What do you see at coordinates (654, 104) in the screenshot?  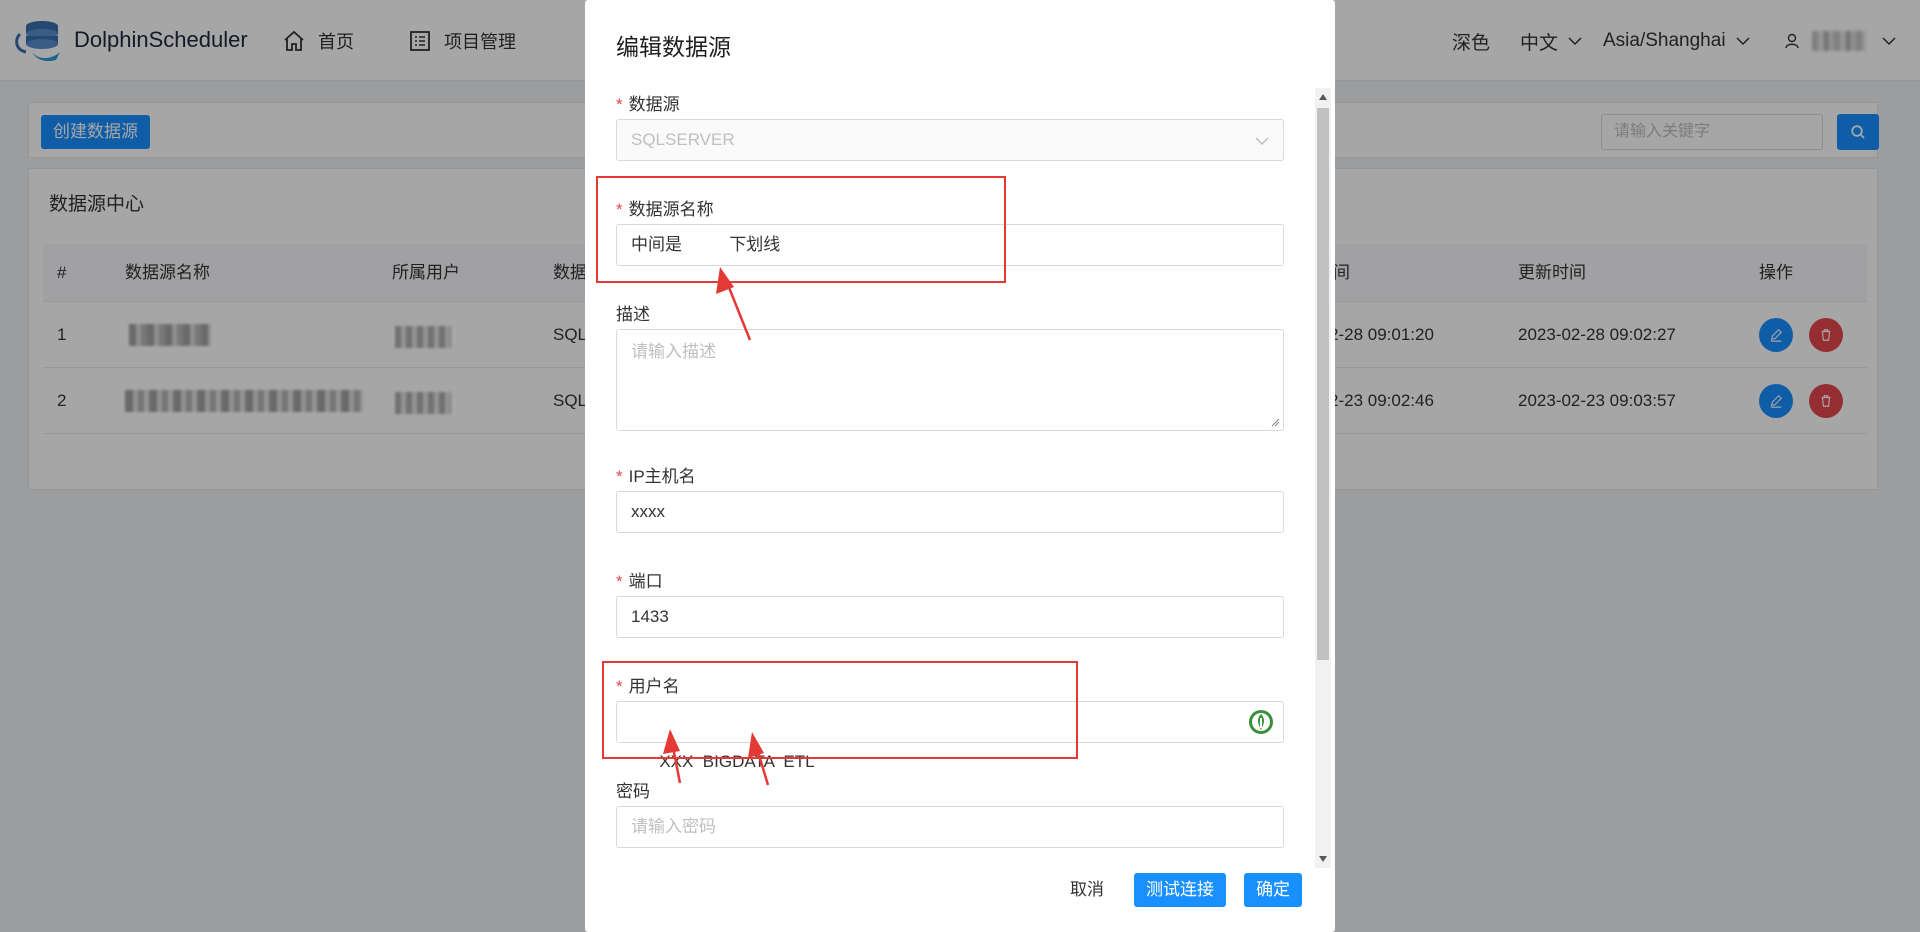 I see `label-text: 数据源` at bounding box center [654, 104].